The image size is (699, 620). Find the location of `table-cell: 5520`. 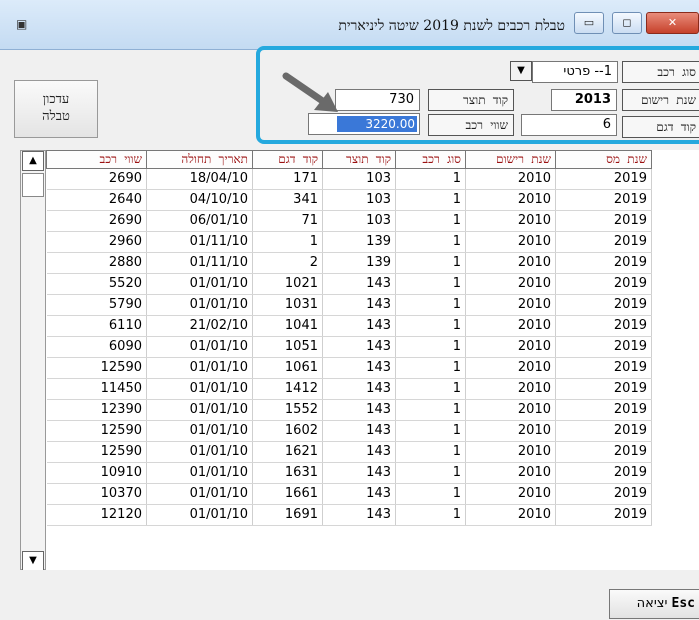

table-cell: 5520 is located at coordinates (96, 284).